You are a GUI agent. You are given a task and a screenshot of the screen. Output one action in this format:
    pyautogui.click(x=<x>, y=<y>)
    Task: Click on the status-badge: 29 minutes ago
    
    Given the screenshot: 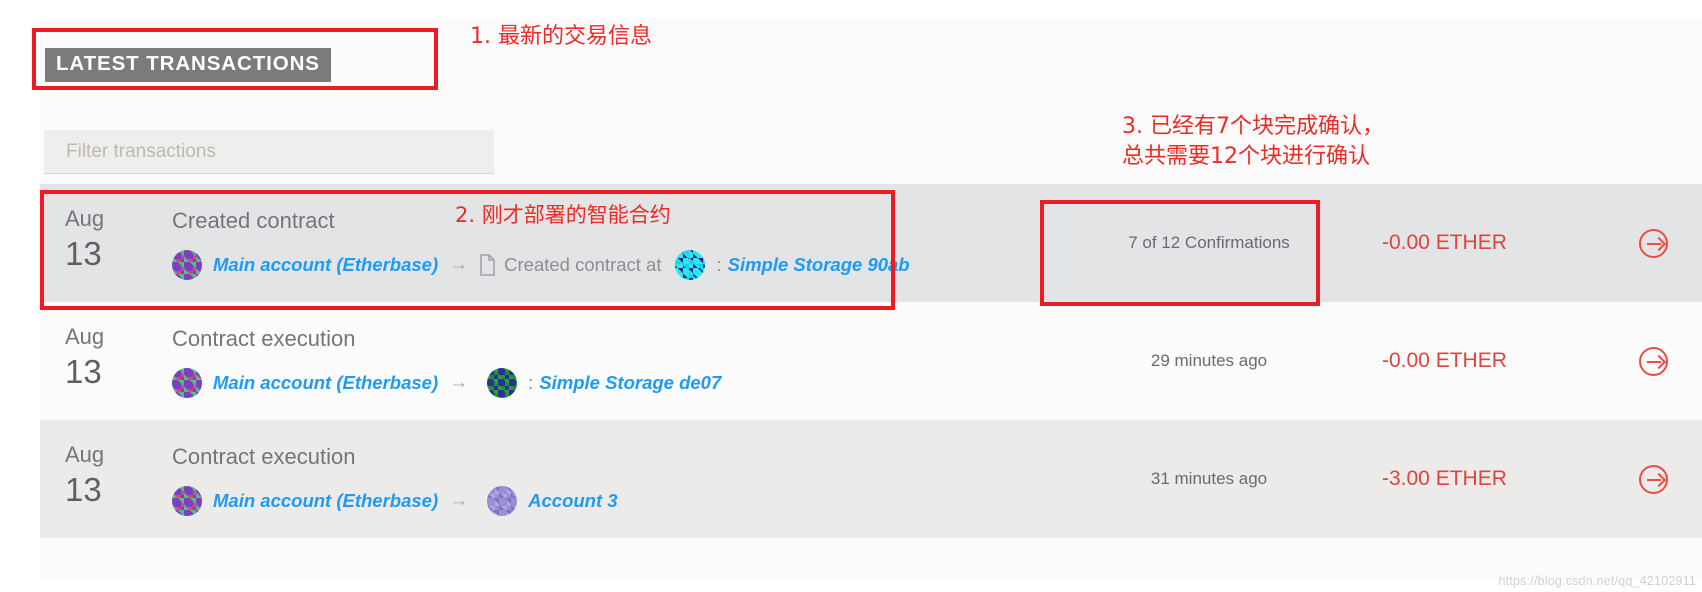 What is the action you would take?
    pyautogui.click(x=1209, y=360)
    